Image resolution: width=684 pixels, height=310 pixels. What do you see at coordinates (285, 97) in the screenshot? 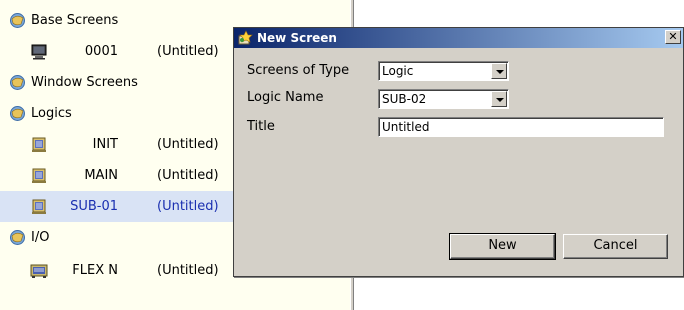
I see `logic-name-label: Logic Name` at bounding box center [285, 97].